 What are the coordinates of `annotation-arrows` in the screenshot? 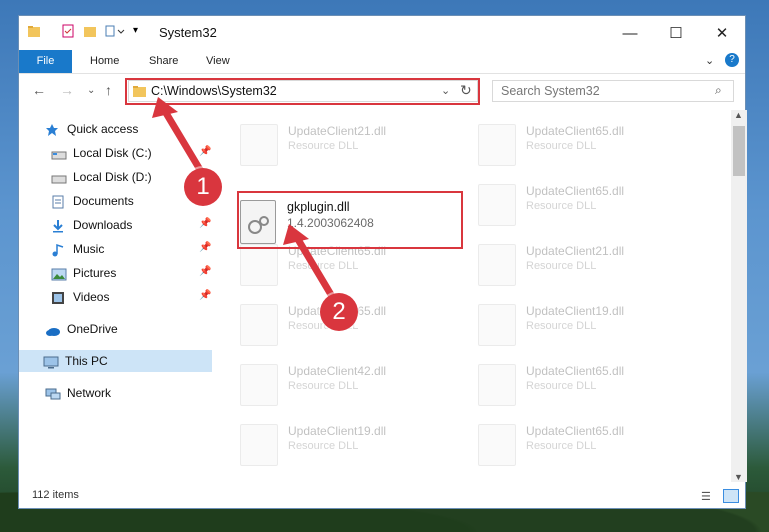 It's located at (244, 199).